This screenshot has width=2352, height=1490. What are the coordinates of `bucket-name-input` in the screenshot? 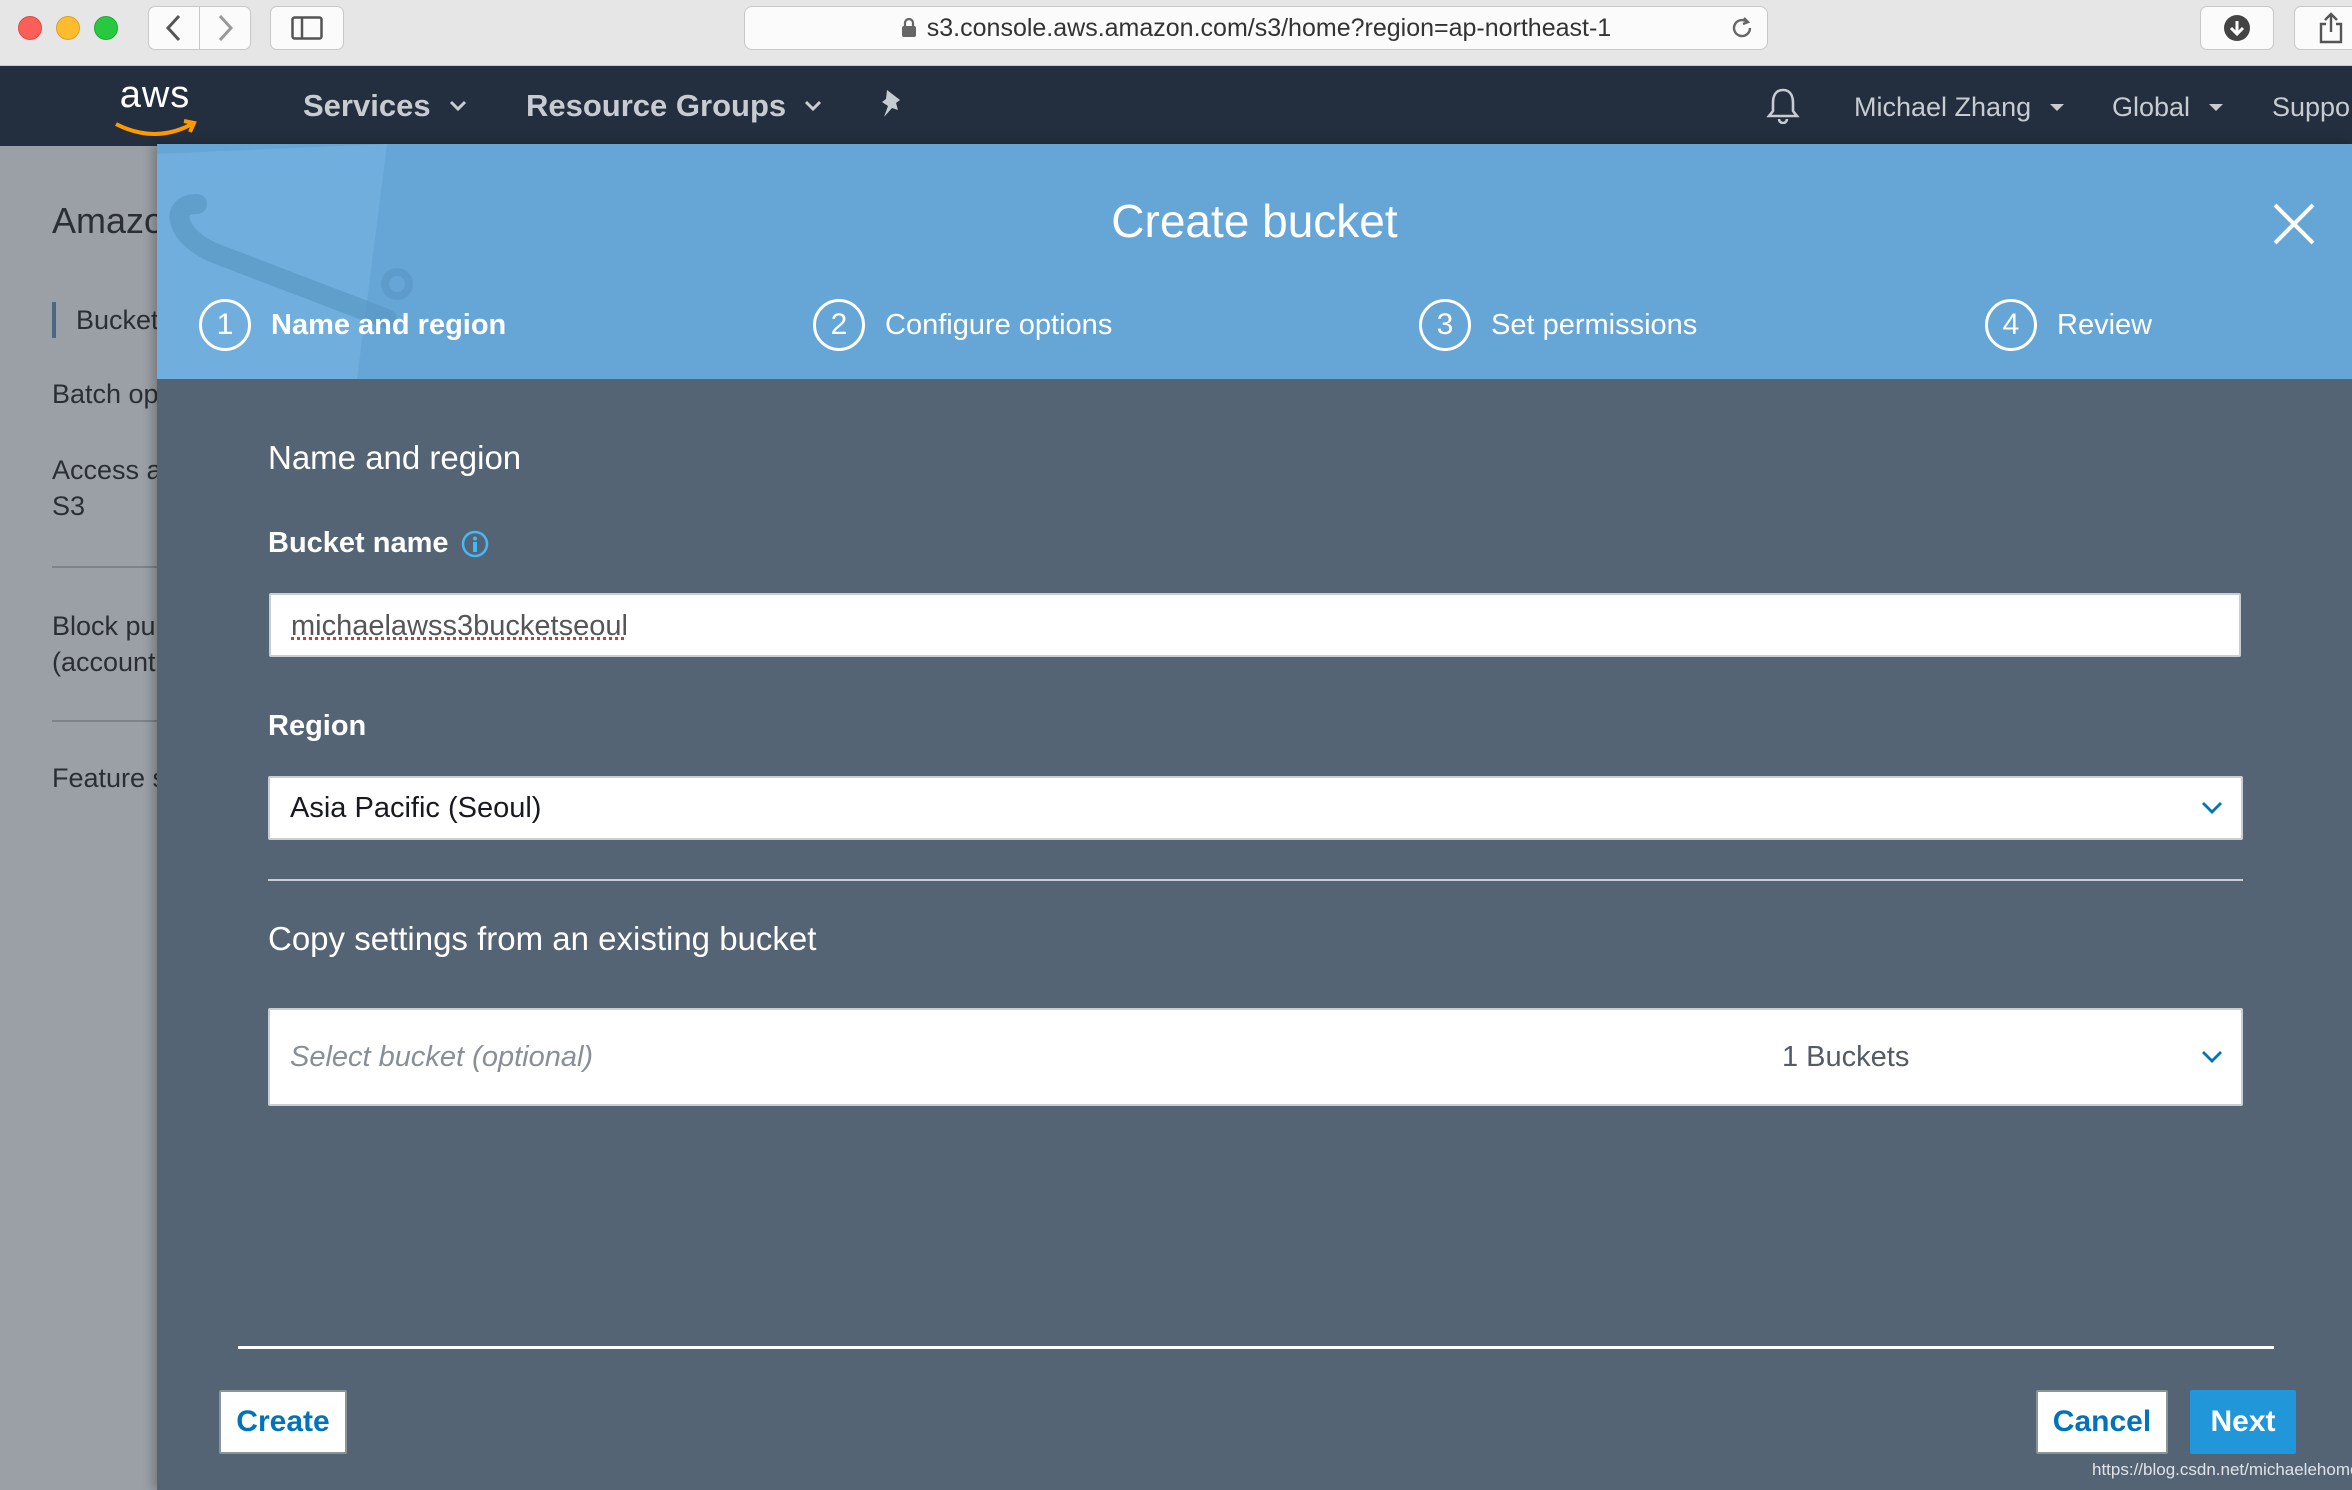 It's located at (1255, 625).